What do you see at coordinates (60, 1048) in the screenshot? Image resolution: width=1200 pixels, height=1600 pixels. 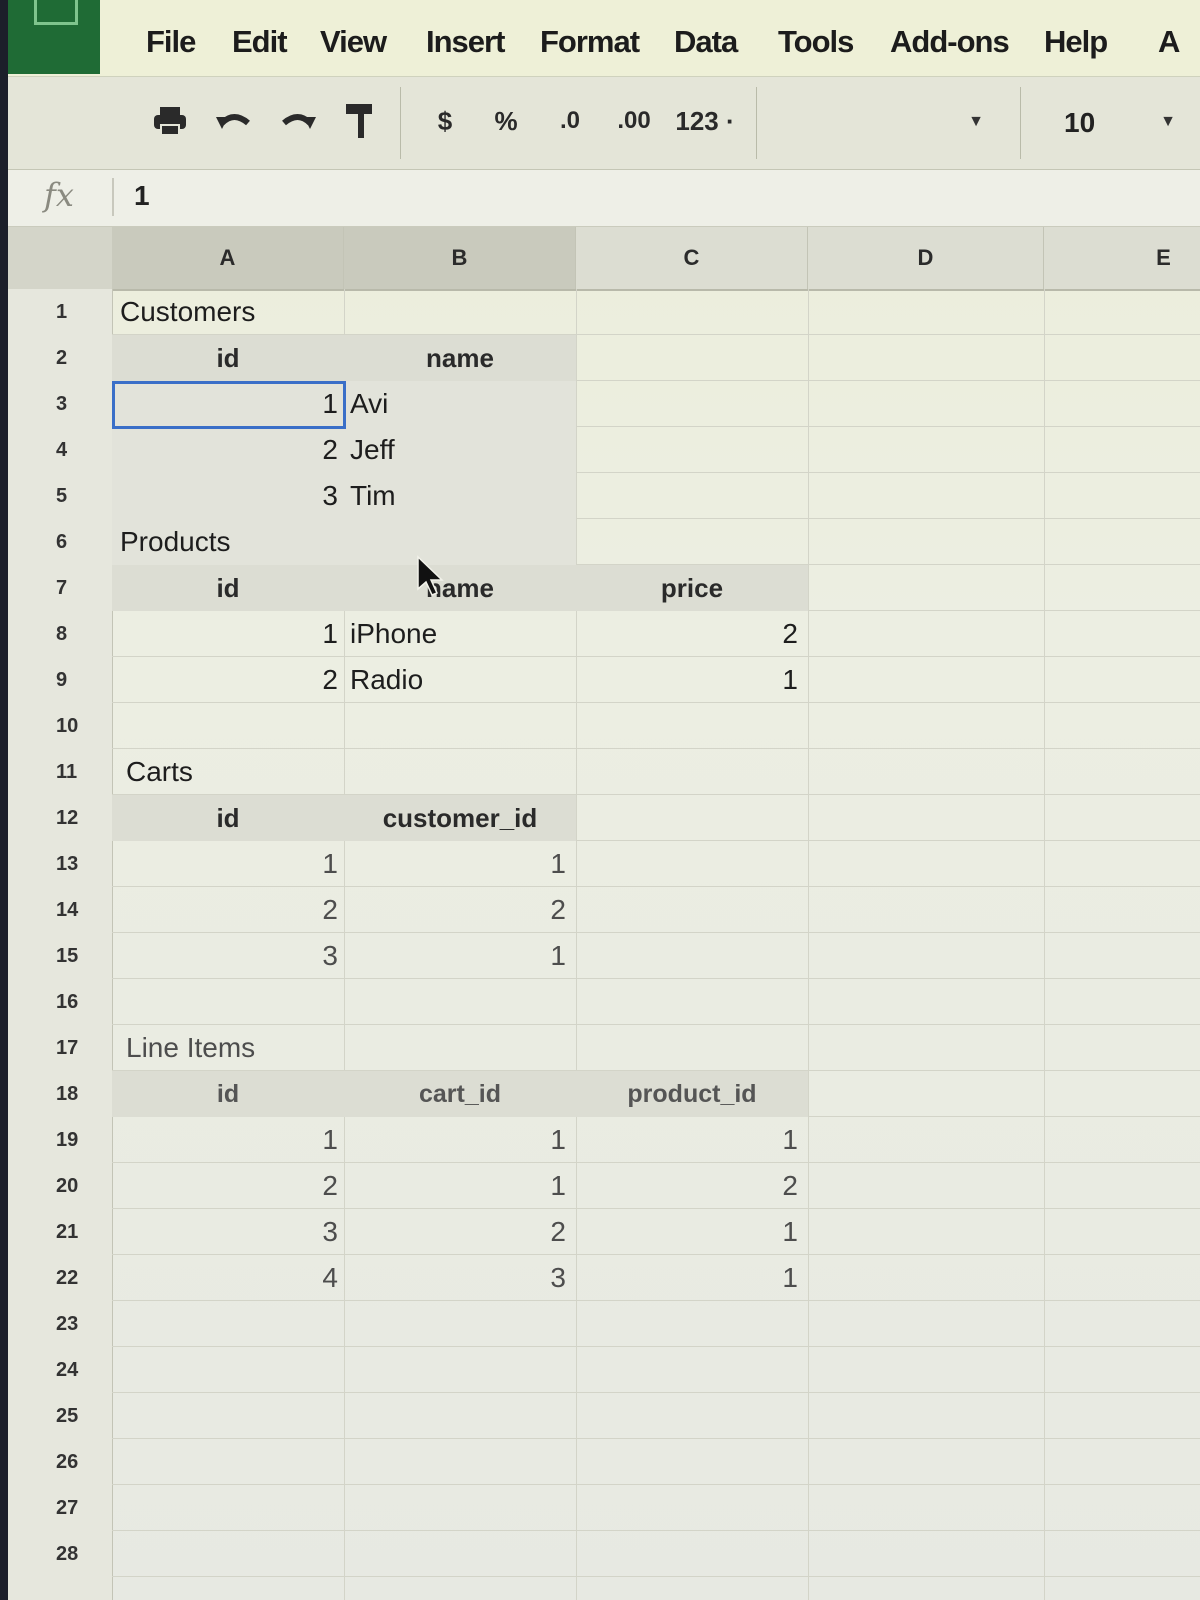 I see `row-header: 17` at bounding box center [60, 1048].